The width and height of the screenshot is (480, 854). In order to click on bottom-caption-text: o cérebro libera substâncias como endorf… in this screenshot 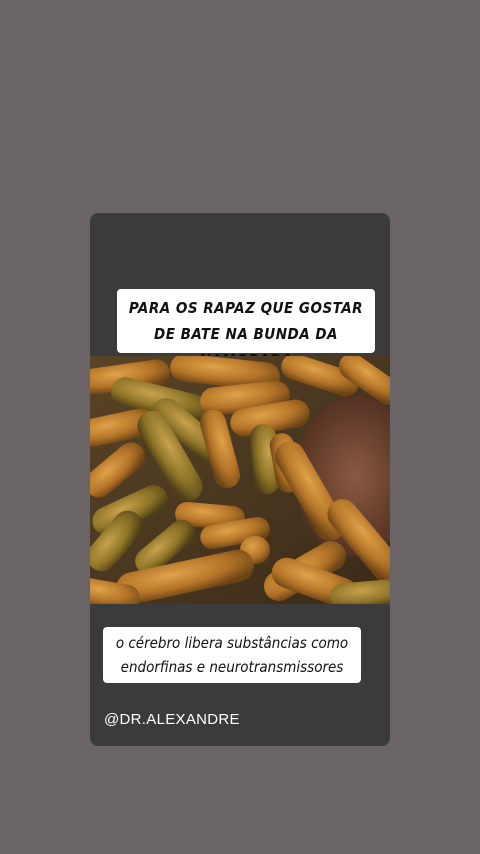, I will do `click(232, 655)`.